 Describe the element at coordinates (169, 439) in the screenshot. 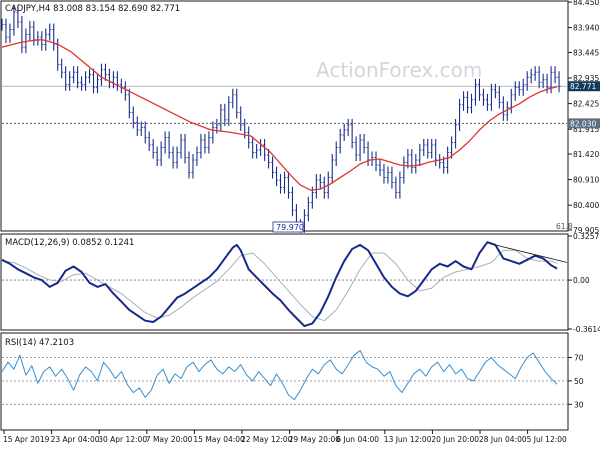

I see `x-tick-label: 7 May 20:00` at that location.